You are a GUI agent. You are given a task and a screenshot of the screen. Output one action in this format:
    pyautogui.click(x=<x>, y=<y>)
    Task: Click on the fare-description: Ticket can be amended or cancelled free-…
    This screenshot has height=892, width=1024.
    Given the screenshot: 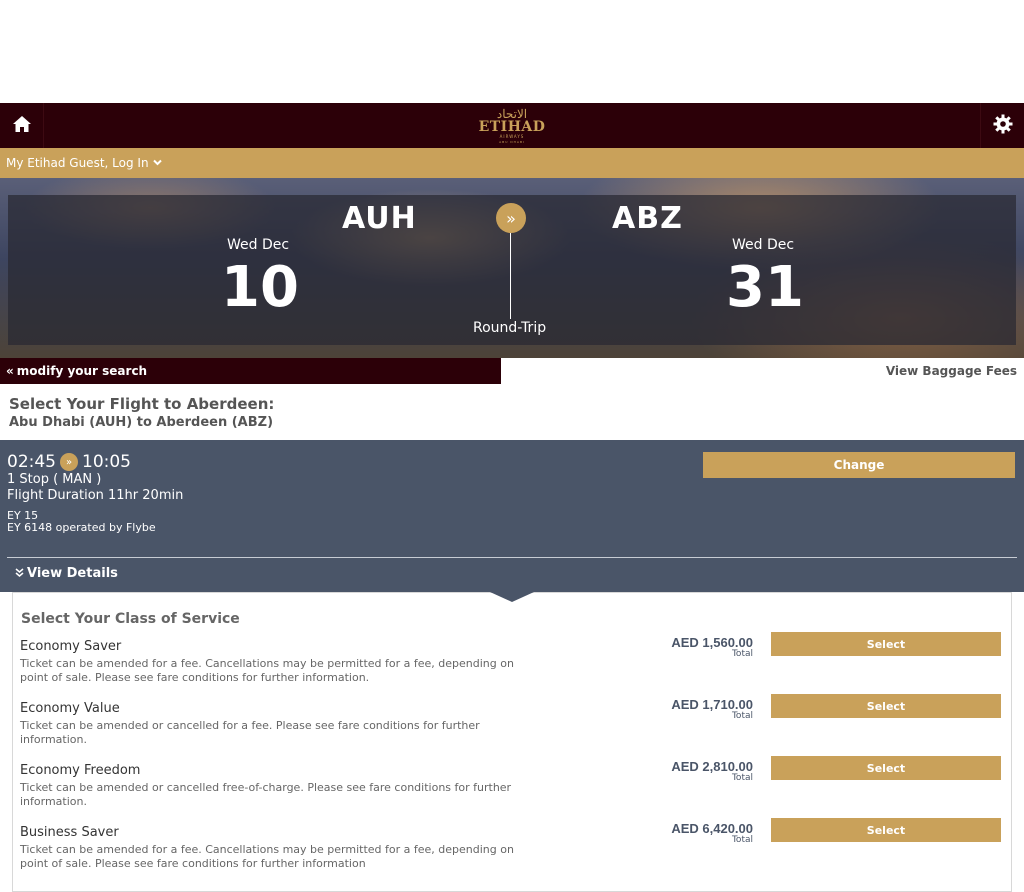 What is the action you would take?
    pyautogui.click(x=266, y=794)
    